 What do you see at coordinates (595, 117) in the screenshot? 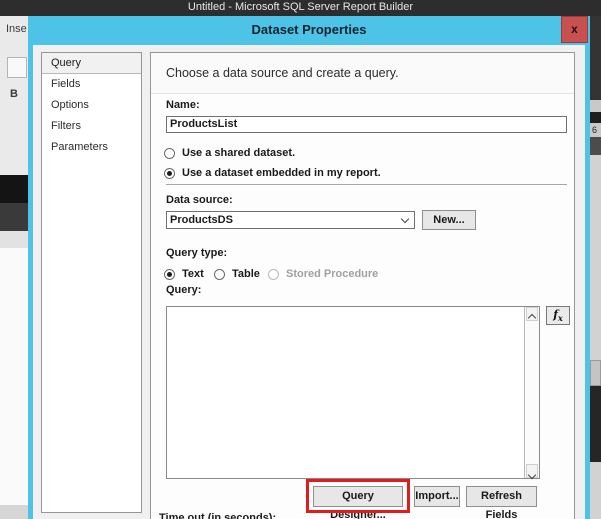
I see `right-ruler-b` at bounding box center [595, 117].